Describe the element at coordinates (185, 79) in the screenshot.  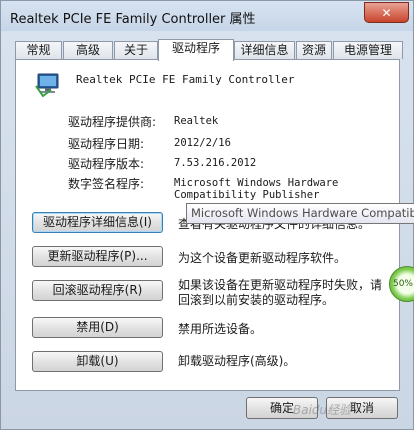
I see `device-name: Realtek PCIe FE Family Controller` at that location.